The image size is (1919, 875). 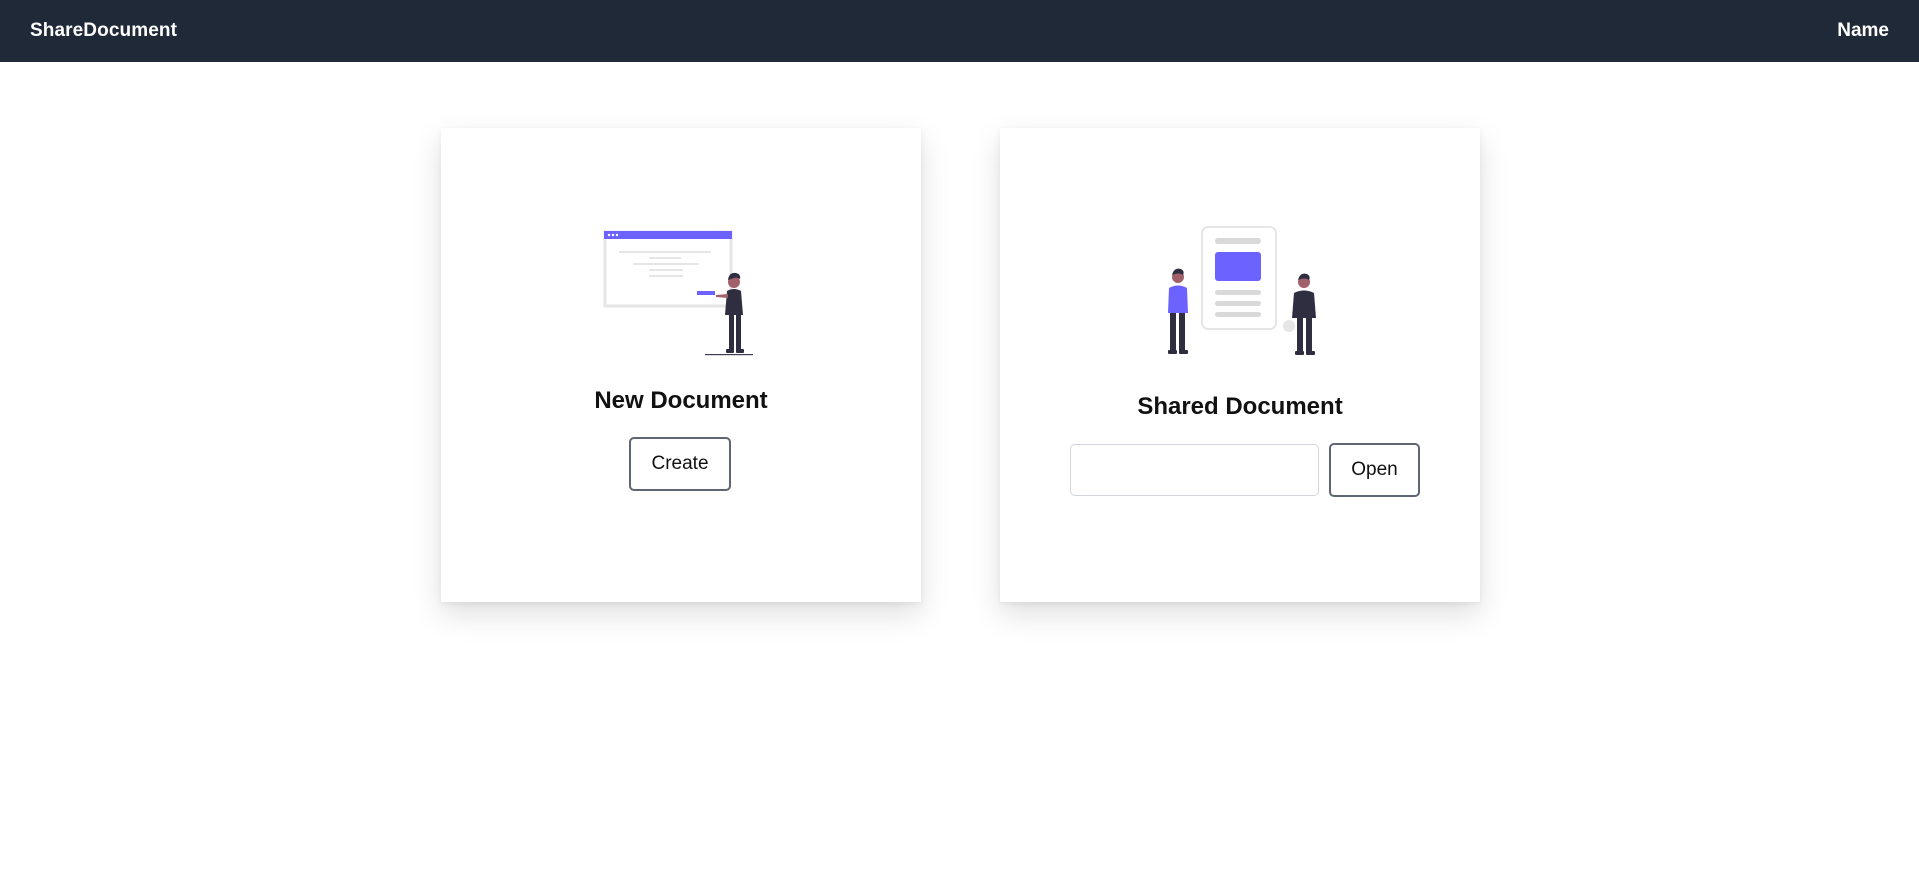 I want to click on open-button: Open, so click(x=1374, y=470).